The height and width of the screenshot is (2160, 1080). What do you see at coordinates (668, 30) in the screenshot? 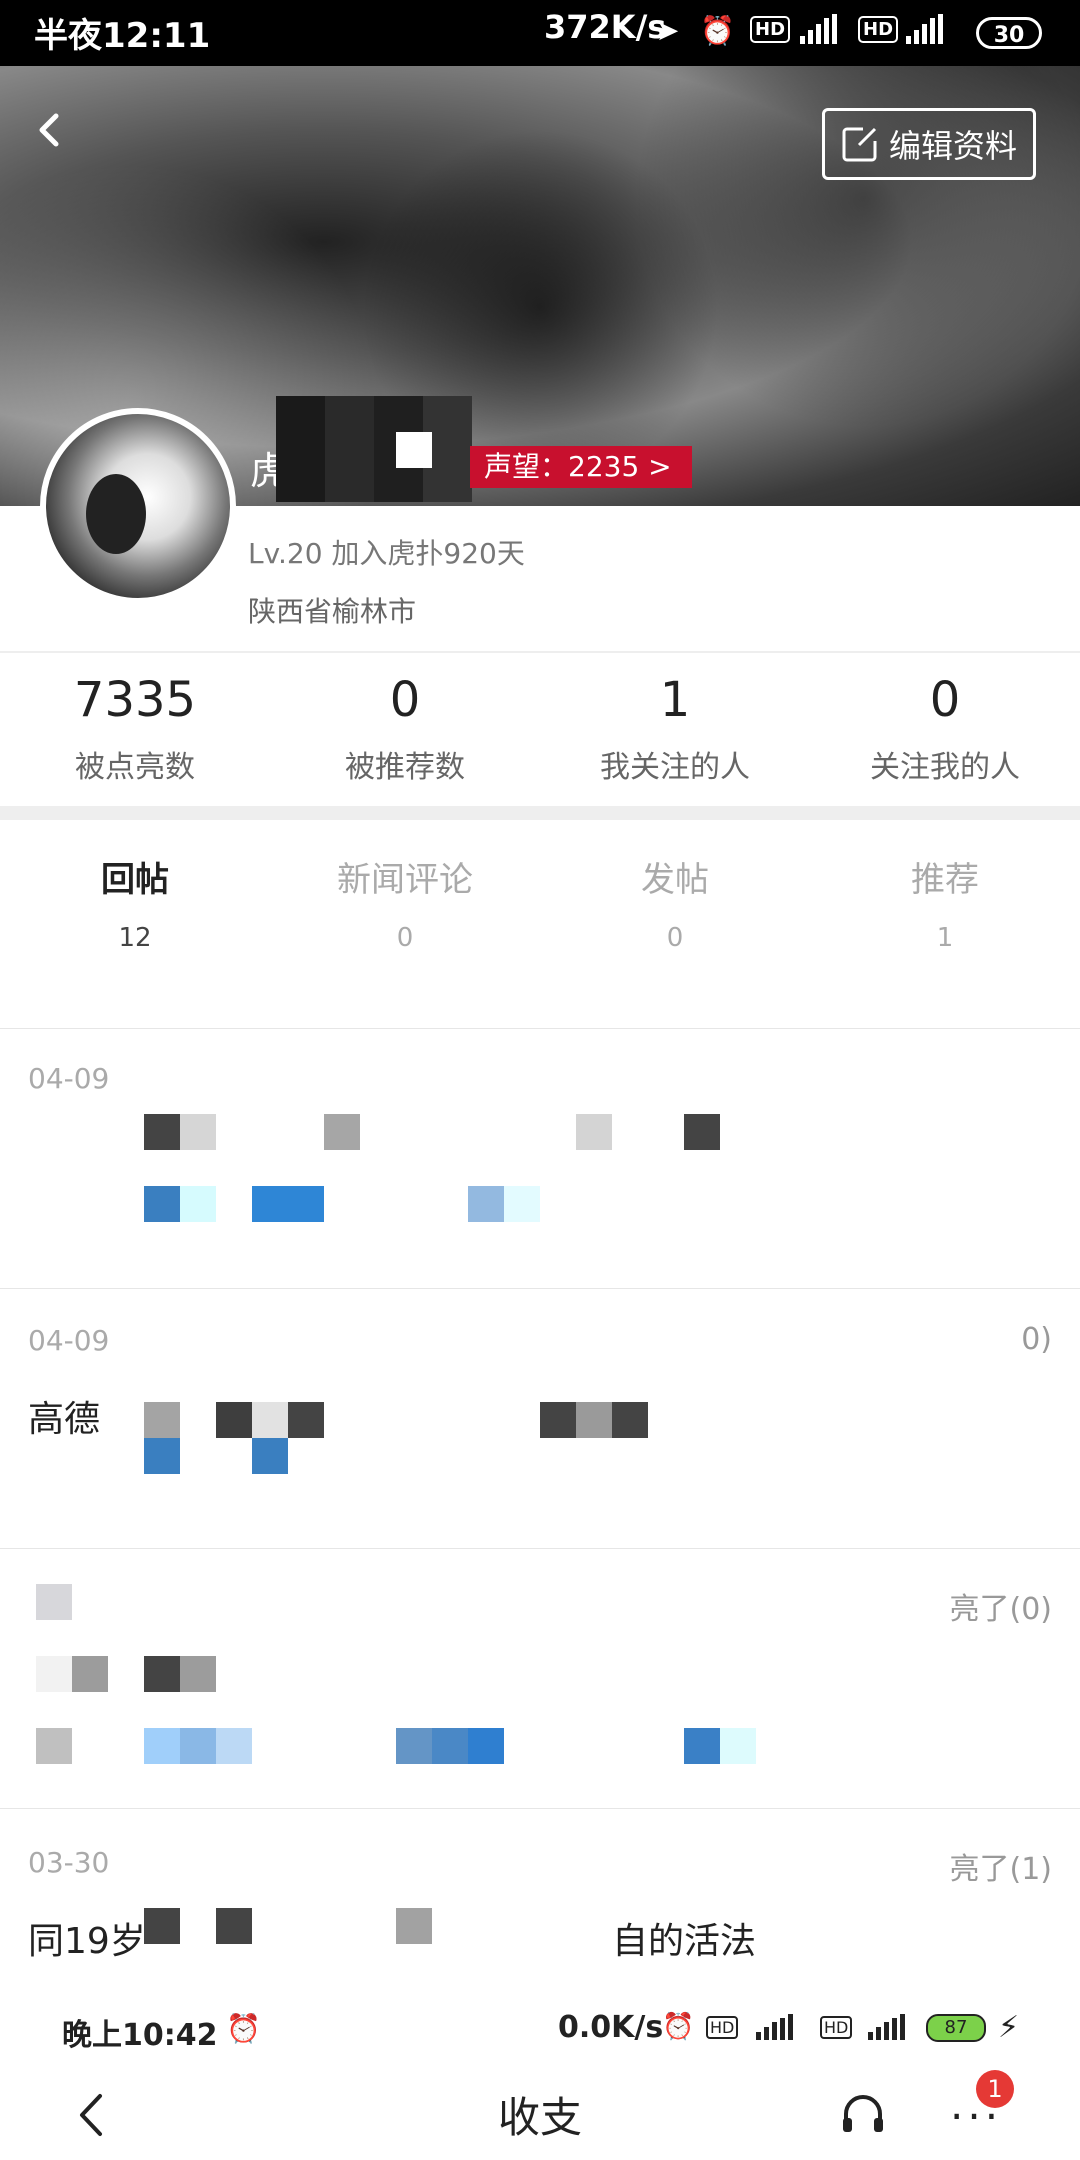
I see `location-icon: ➤` at bounding box center [668, 30].